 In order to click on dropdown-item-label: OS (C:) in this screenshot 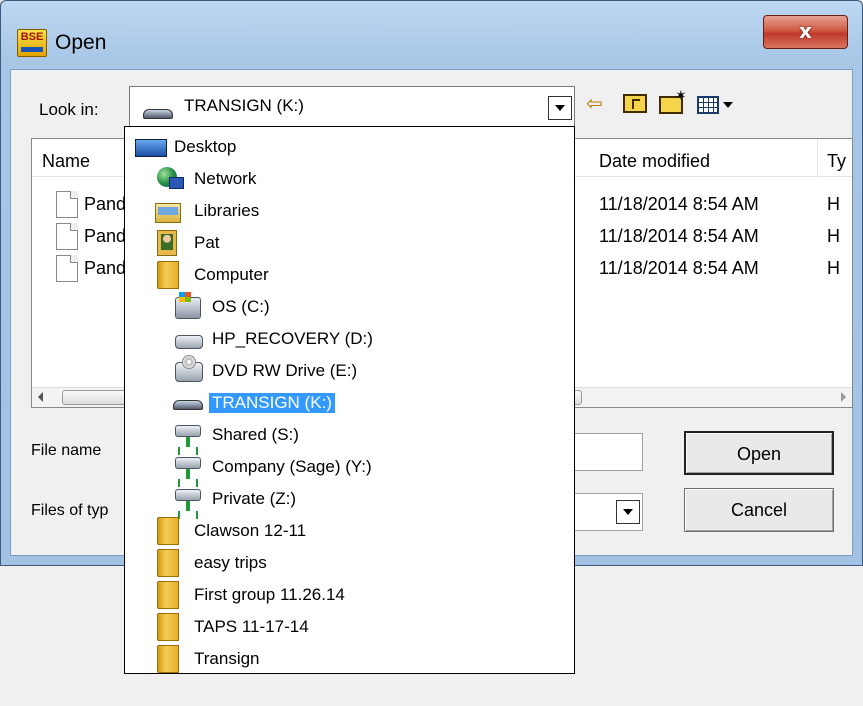, I will do `click(241, 306)`.